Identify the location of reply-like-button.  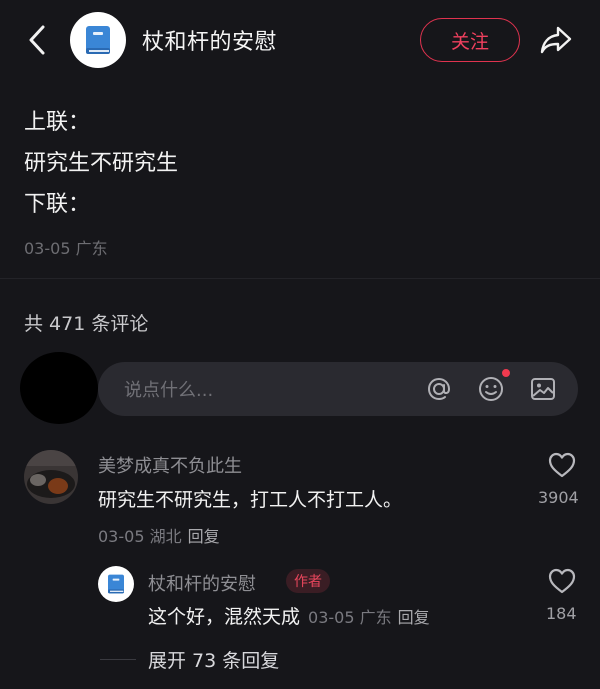
(562, 581).